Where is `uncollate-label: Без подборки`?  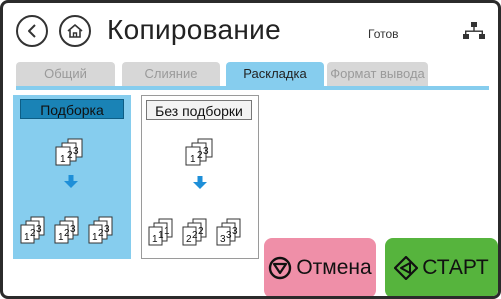 uncollate-label: Без подборки is located at coordinates (199, 110).